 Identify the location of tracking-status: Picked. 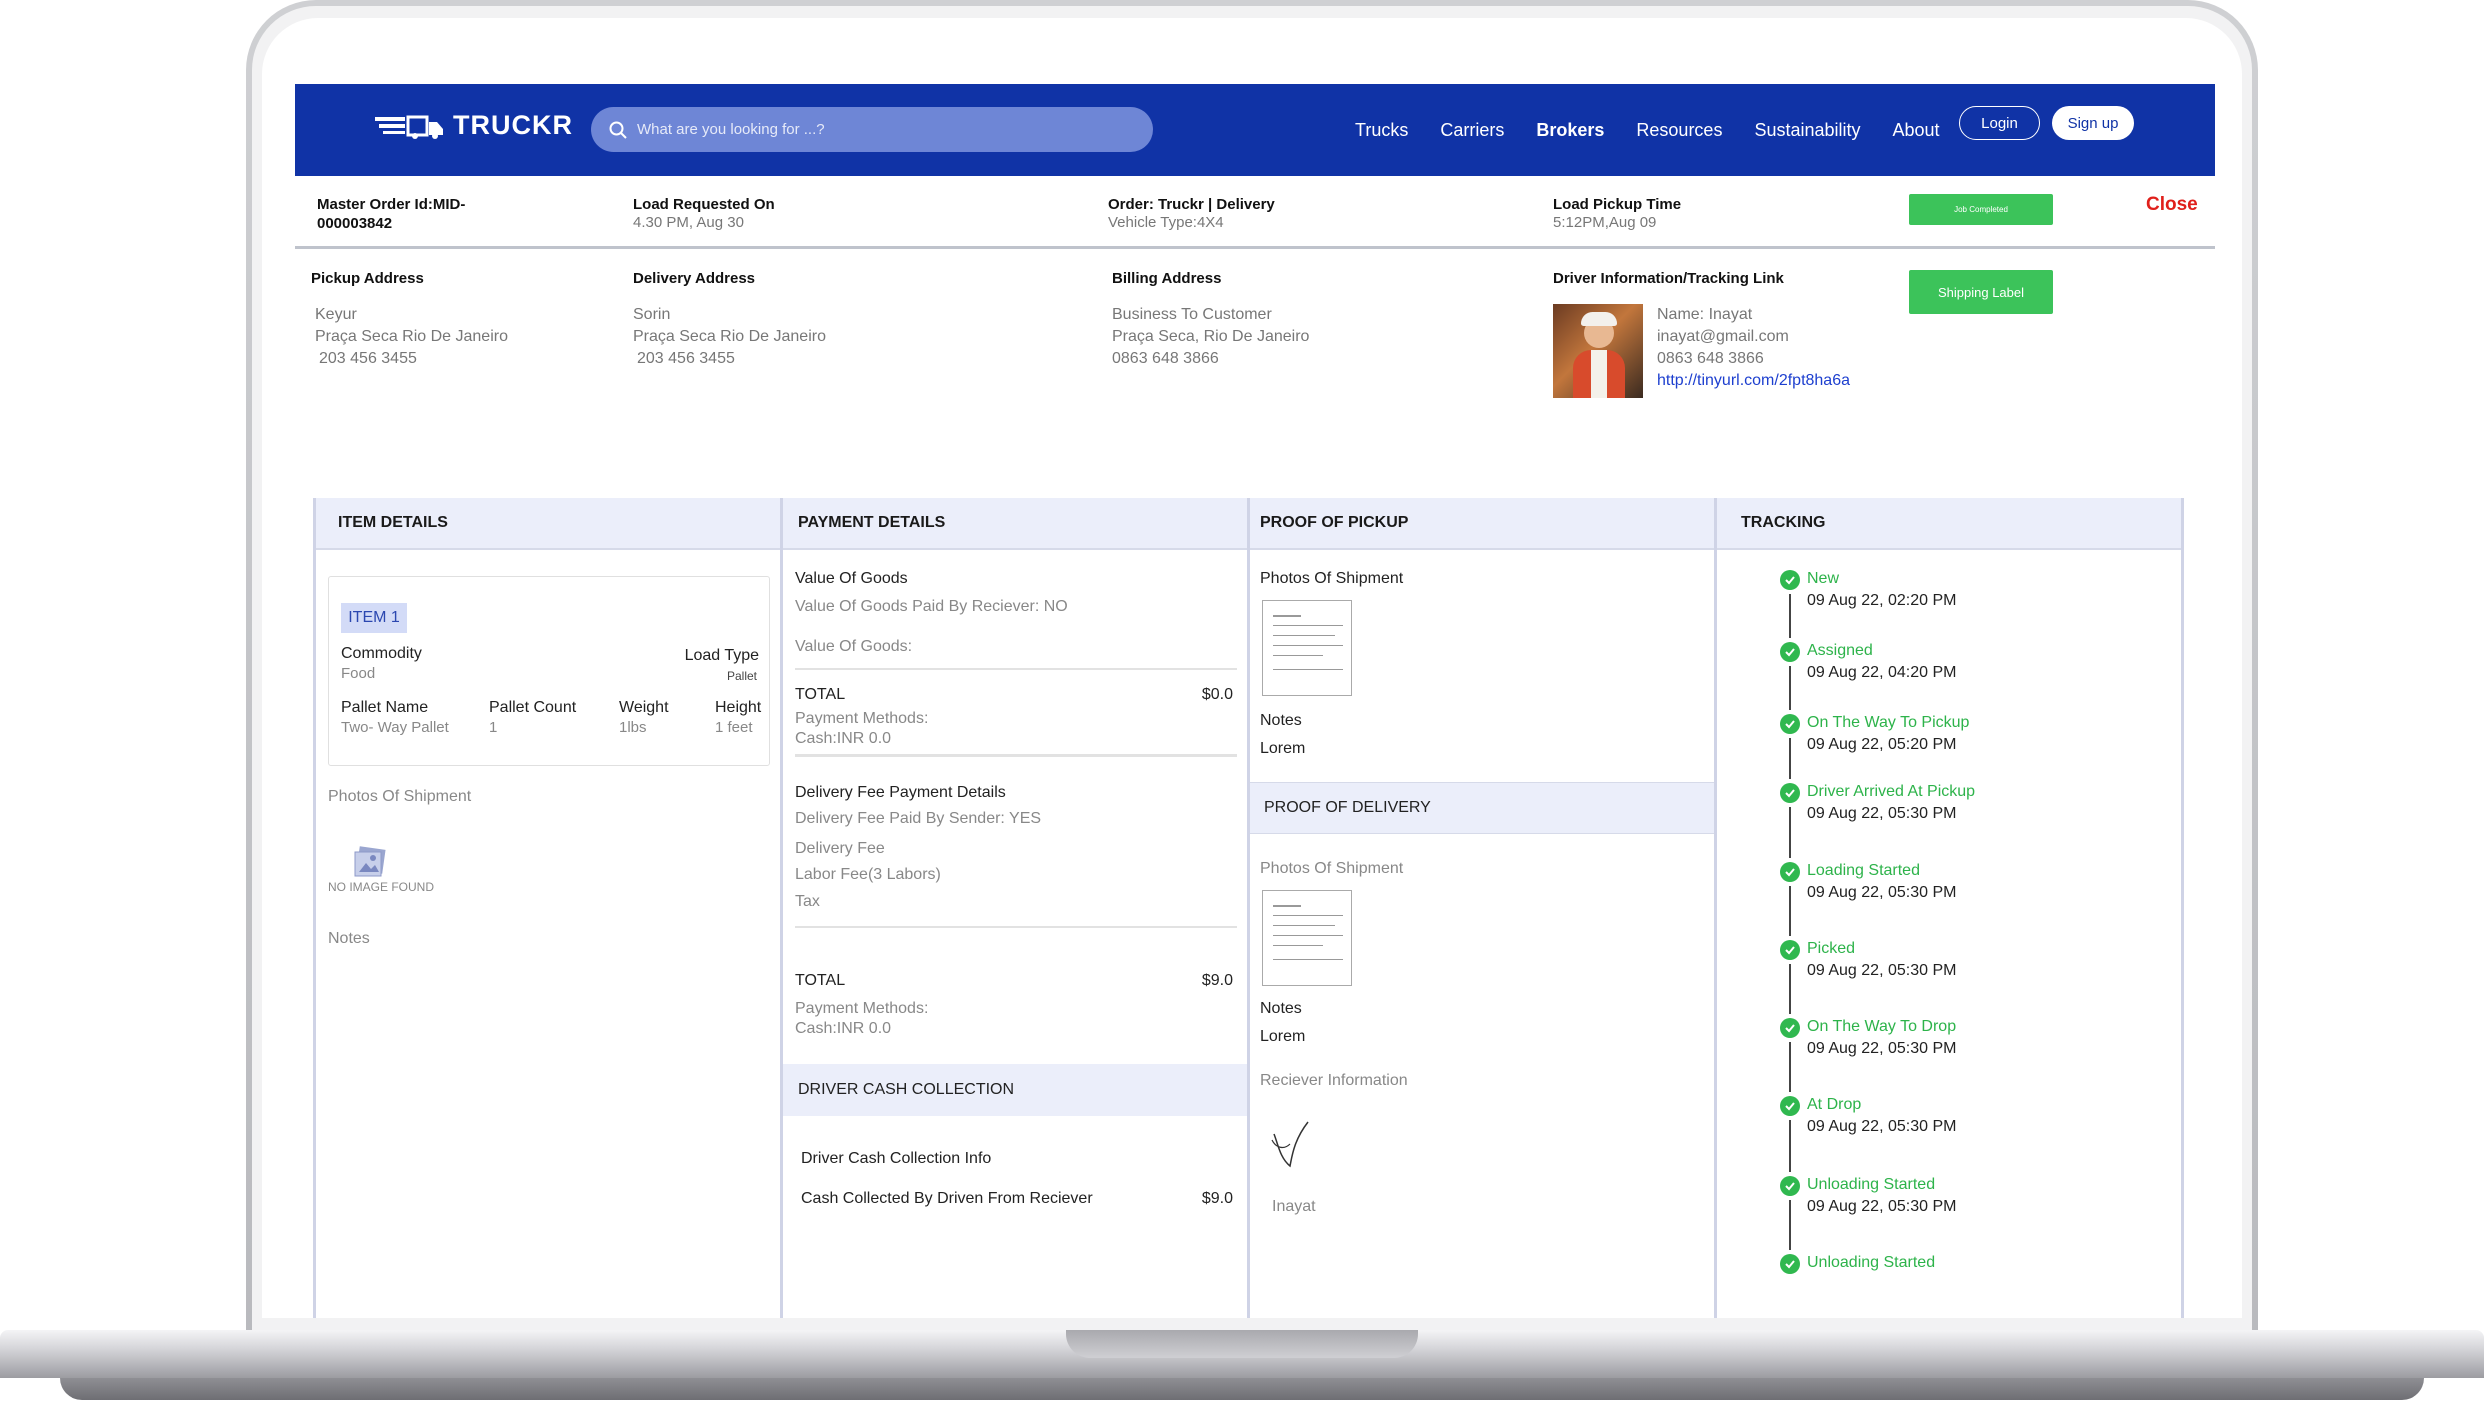
(1831, 948).